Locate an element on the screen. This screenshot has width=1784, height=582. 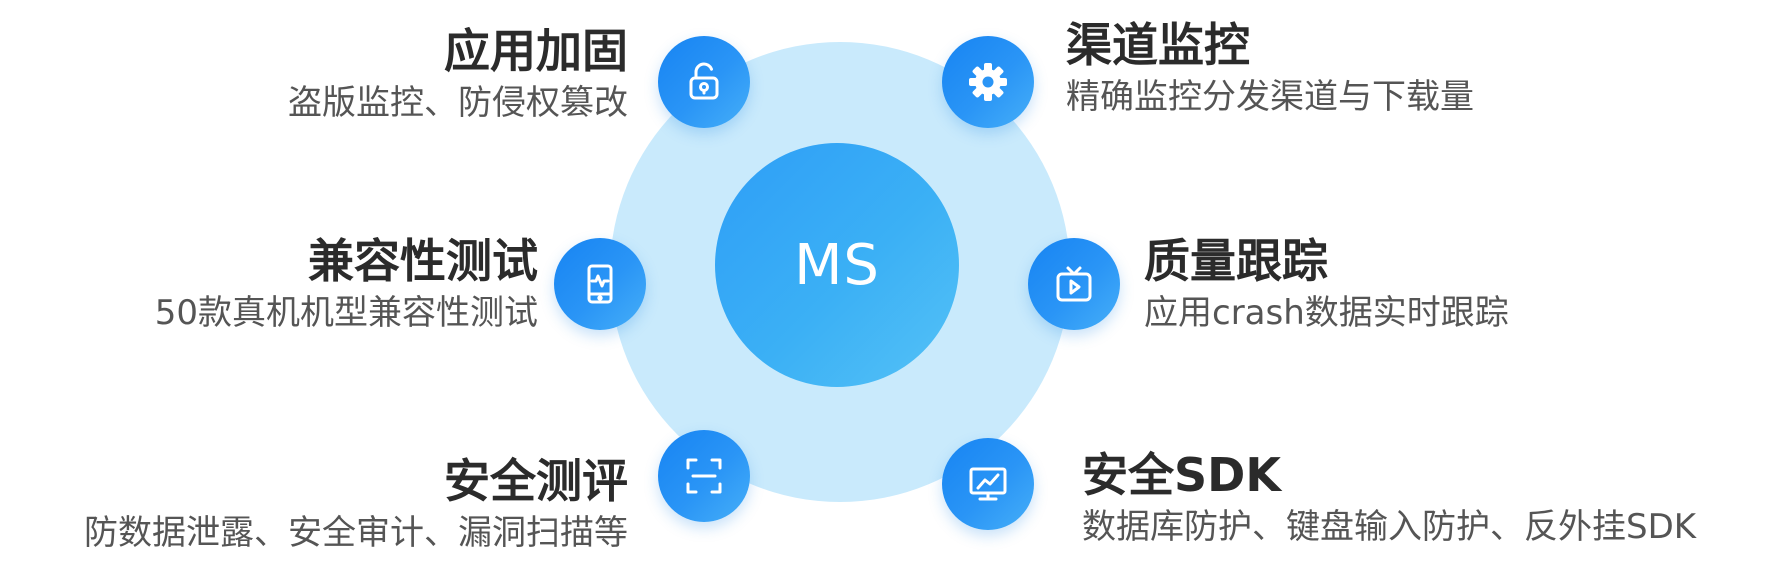
quality-track-node is located at coordinates (1074, 284).